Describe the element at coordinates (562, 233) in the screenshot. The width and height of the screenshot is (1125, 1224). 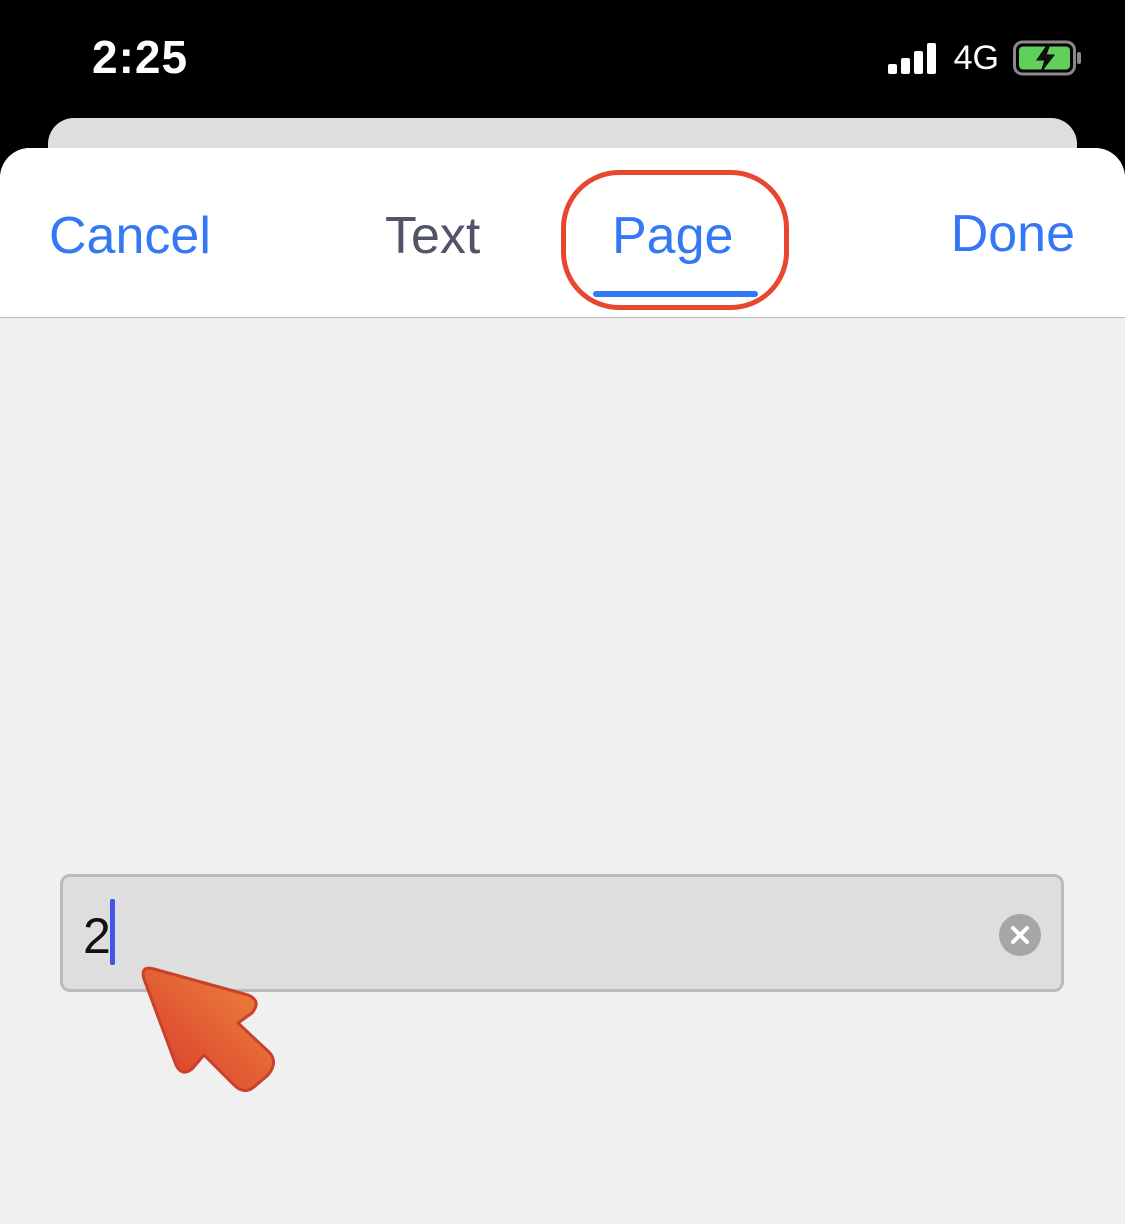
I see `navigation-bar: Cancel Text Page Done` at that location.